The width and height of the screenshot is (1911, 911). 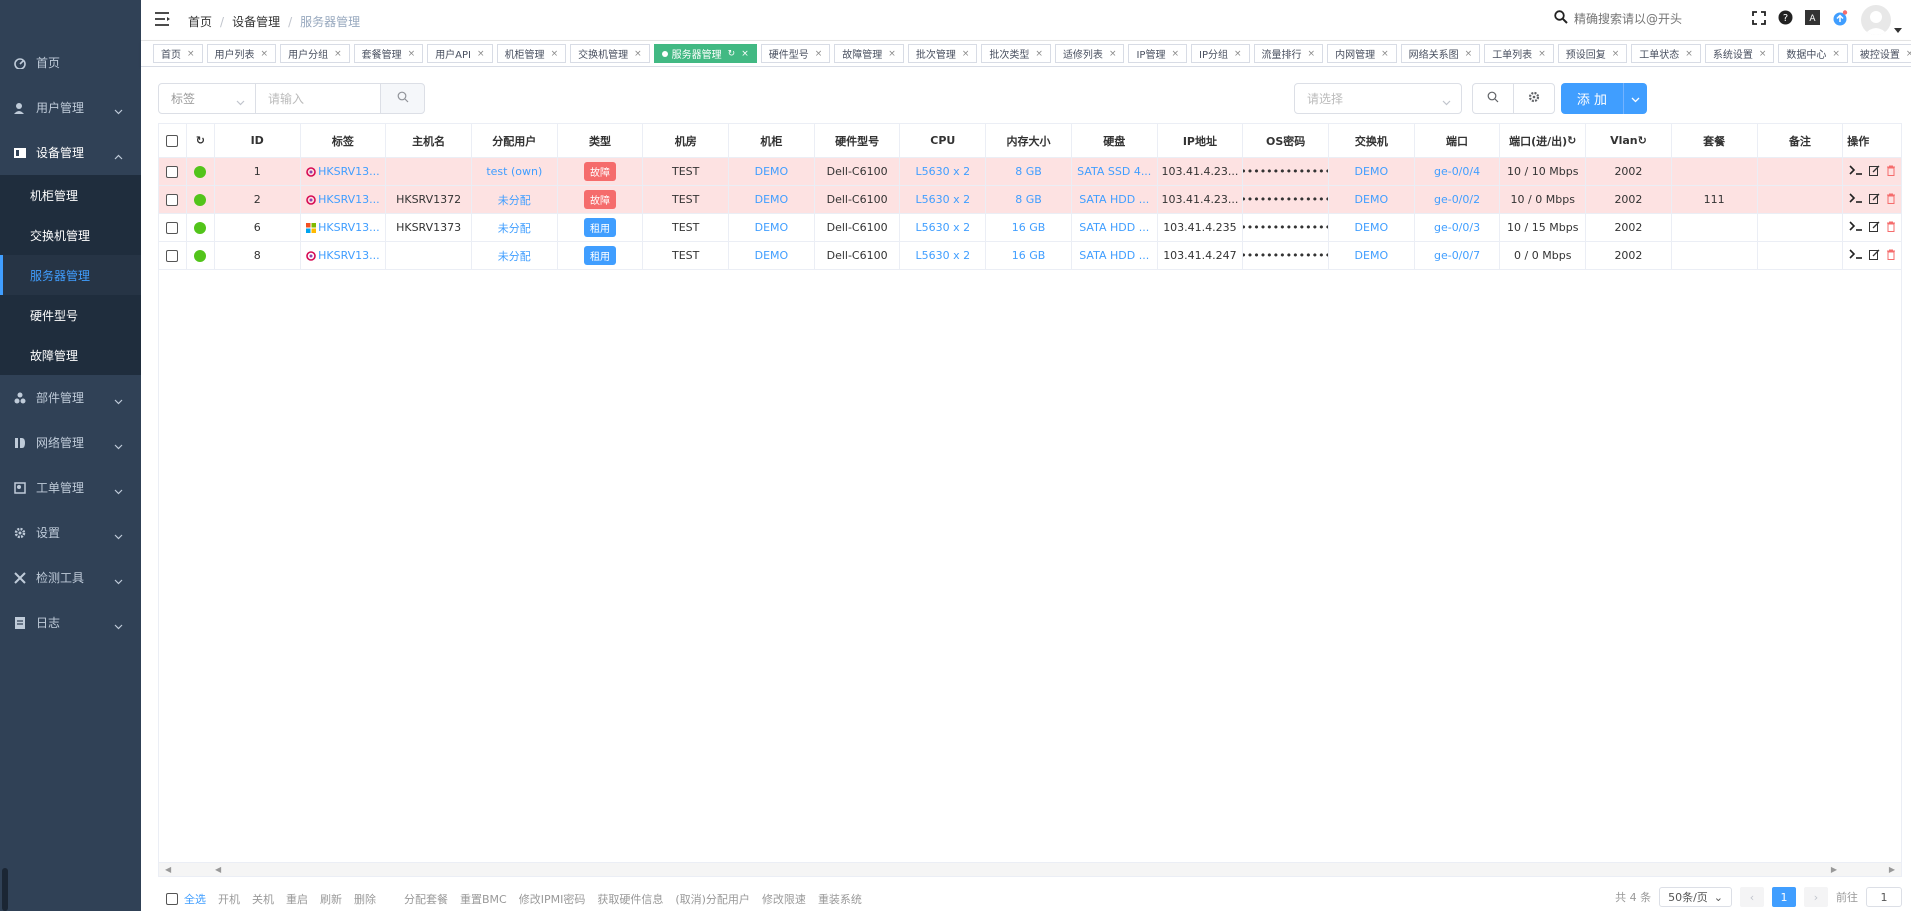 What do you see at coordinates (172, 899) in the screenshot?
I see `select-all-checkbox` at bounding box center [172, 899].